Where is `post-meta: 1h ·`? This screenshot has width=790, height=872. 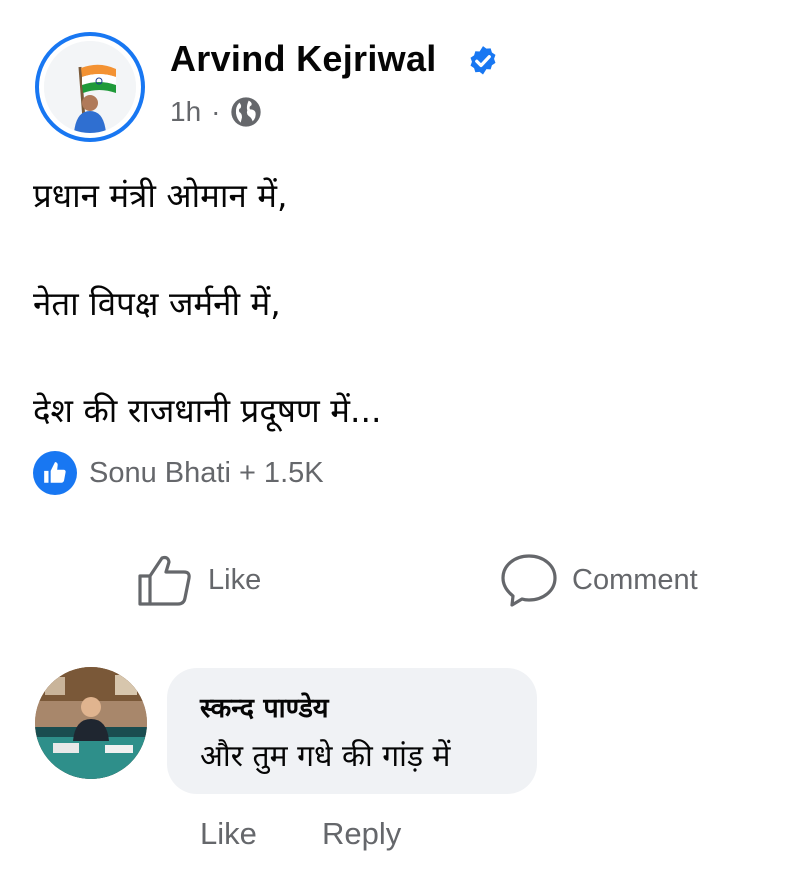
post-meta: 1h · is located at coordinates (216, 112).